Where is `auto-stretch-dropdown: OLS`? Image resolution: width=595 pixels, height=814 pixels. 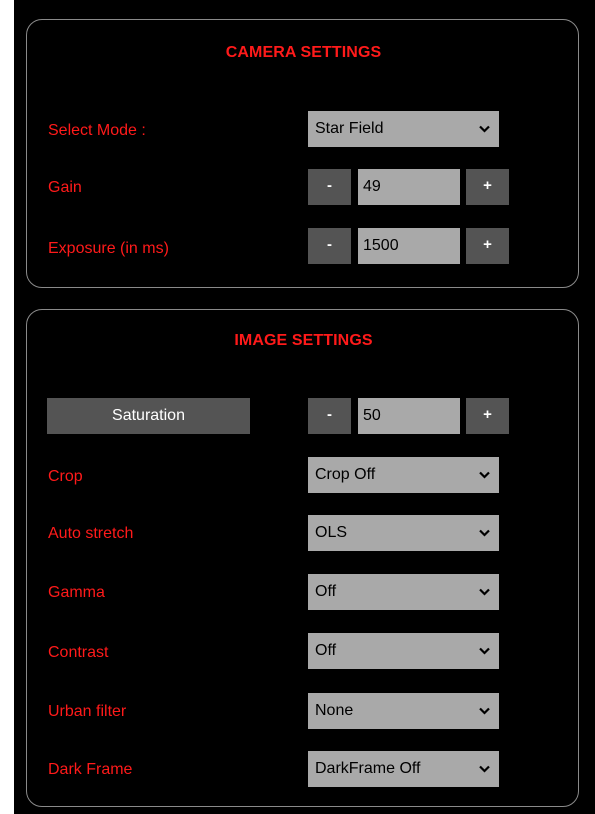
auto-stretch-dropdown: OLS is located at coordinates (403, 533).